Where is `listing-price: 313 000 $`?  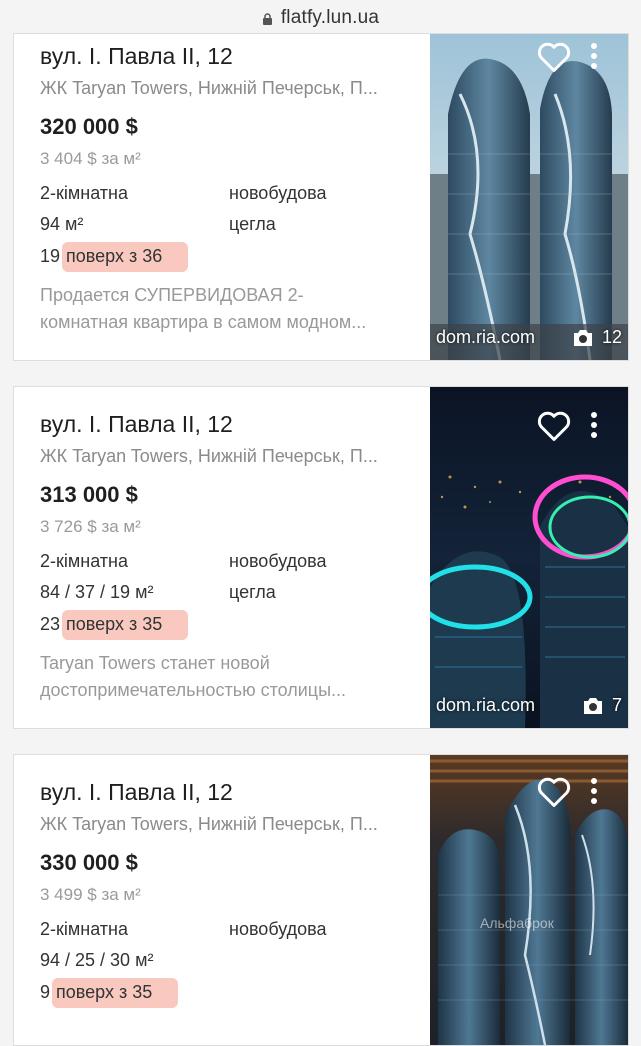 listing-price: 313 000 $ is located at coordinates (89, 494).